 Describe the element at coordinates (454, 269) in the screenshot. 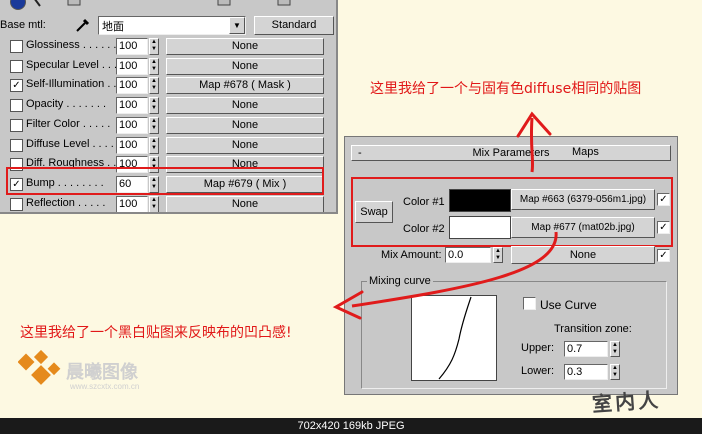

I see `arrow-left` at that location.